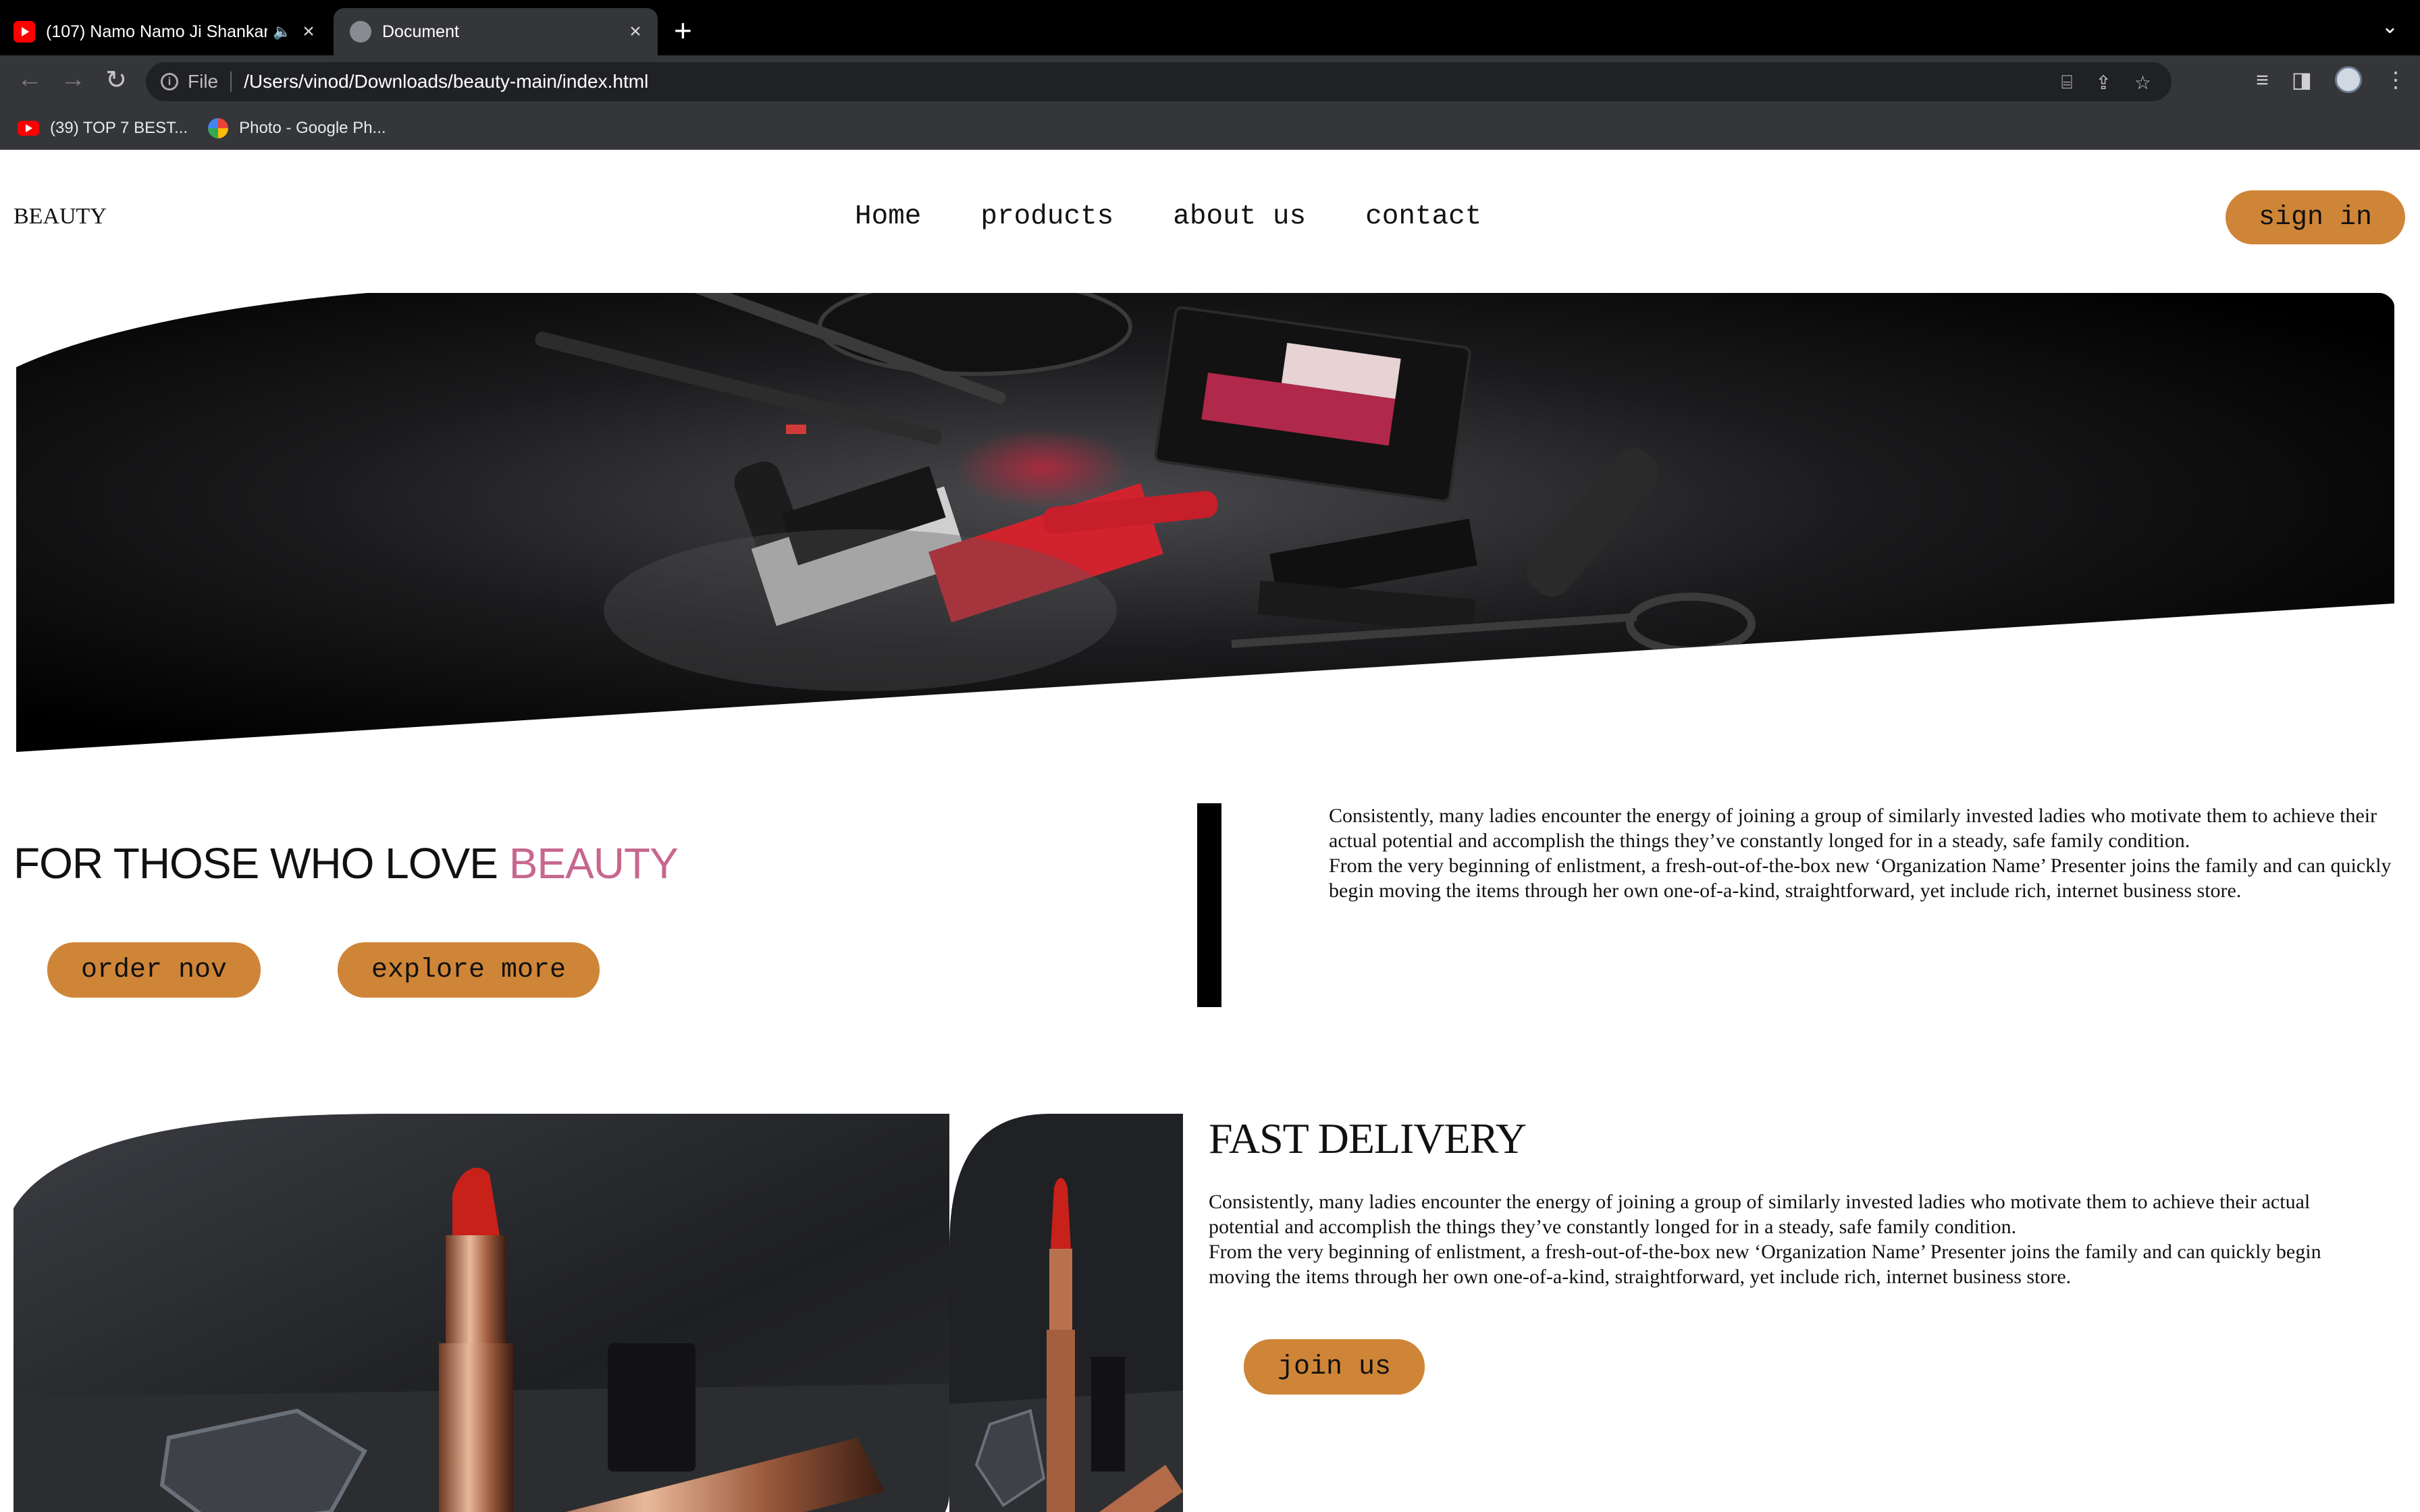 This screenshot has height=1512, width=2420. What do you see at coordinates (2348, 79) in the screenshot?
I see `profile-avatar` at bounding box center [2348, 79].